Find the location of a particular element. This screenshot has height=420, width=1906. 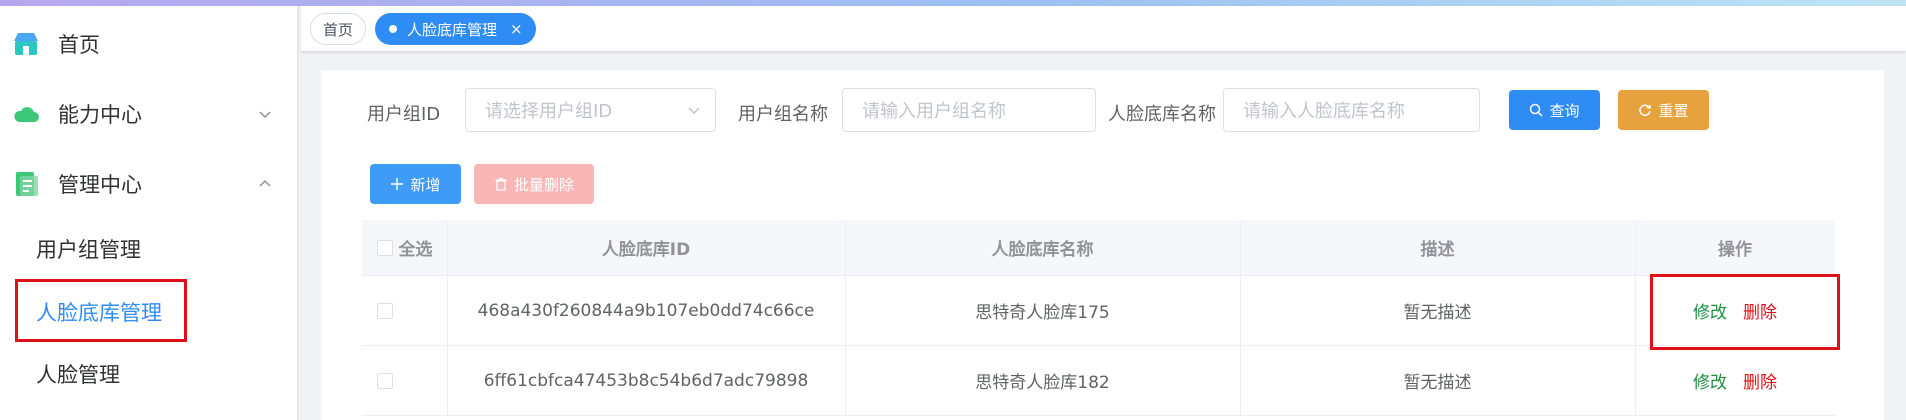

sidebar-item-label: 人脸底库管理 is located at coordinates (99, 313).